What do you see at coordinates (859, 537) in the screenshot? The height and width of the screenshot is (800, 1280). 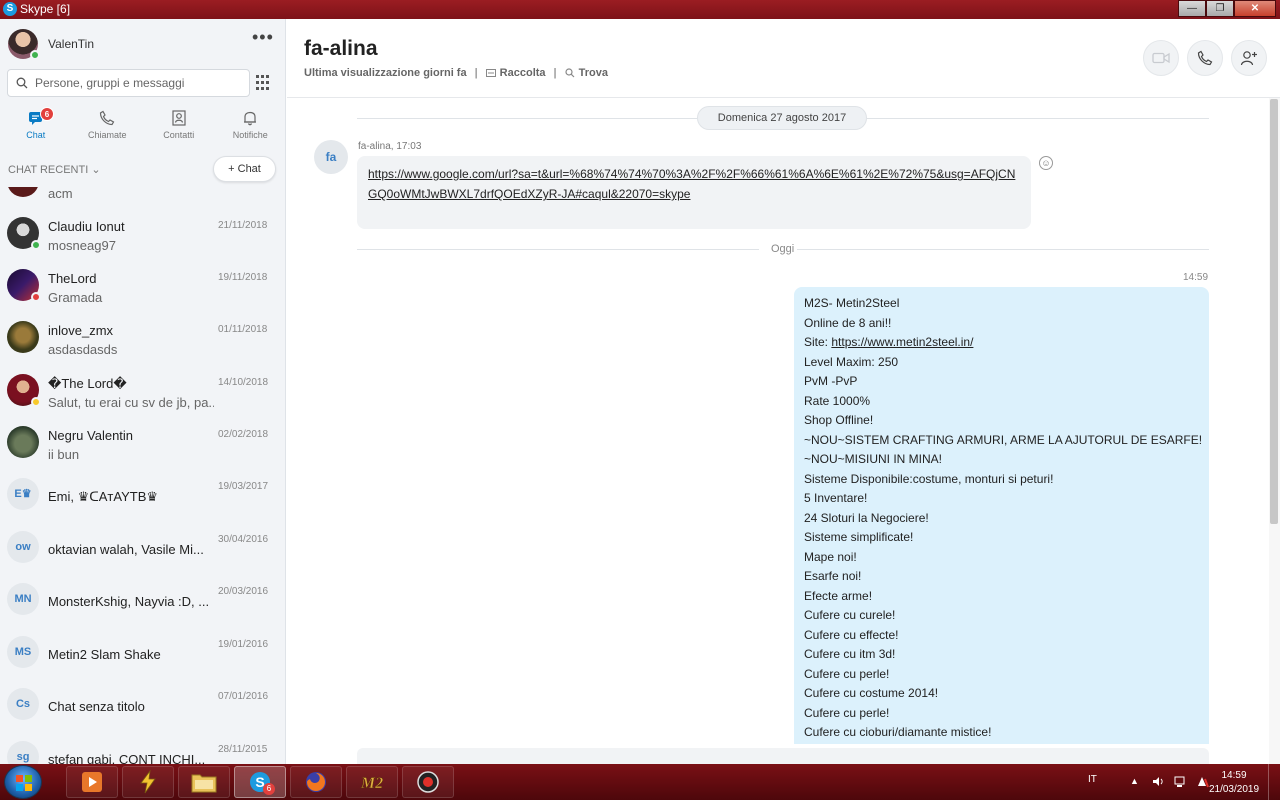 I see `message-line: Sisteme simplificate!` at bounding box center [859, 537].